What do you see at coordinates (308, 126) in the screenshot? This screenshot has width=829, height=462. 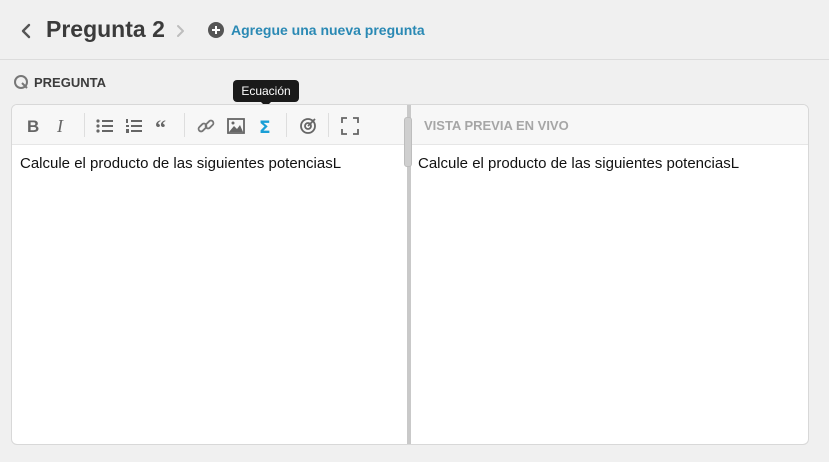 I see `target-icon` at bounding box center [308, 126].